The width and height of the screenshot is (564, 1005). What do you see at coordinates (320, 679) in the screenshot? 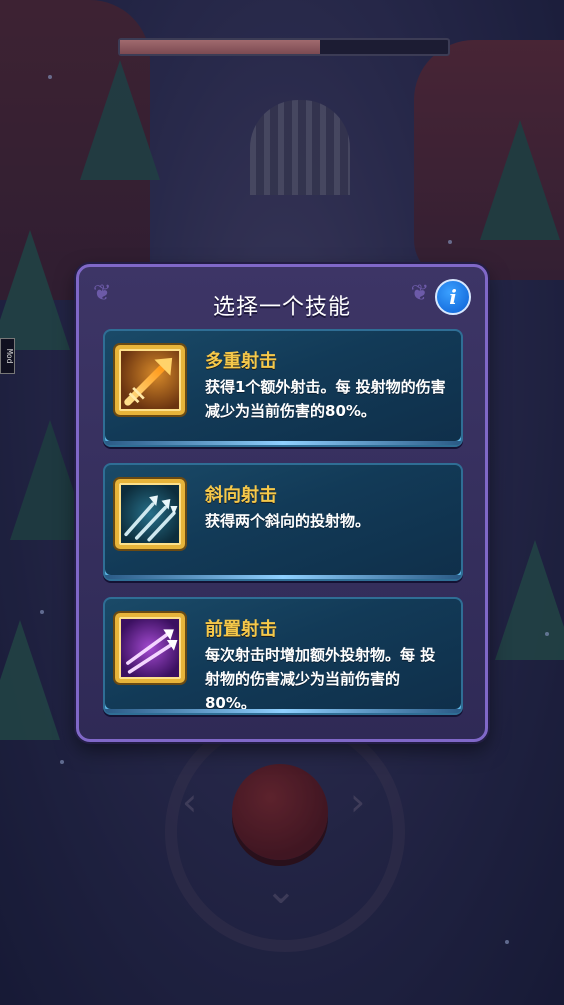
I see `skill-description: 每次射击时增加额外投射物。每 投射物的伤害减少为当前伤害的80%。` at bounding box center [320, 679].